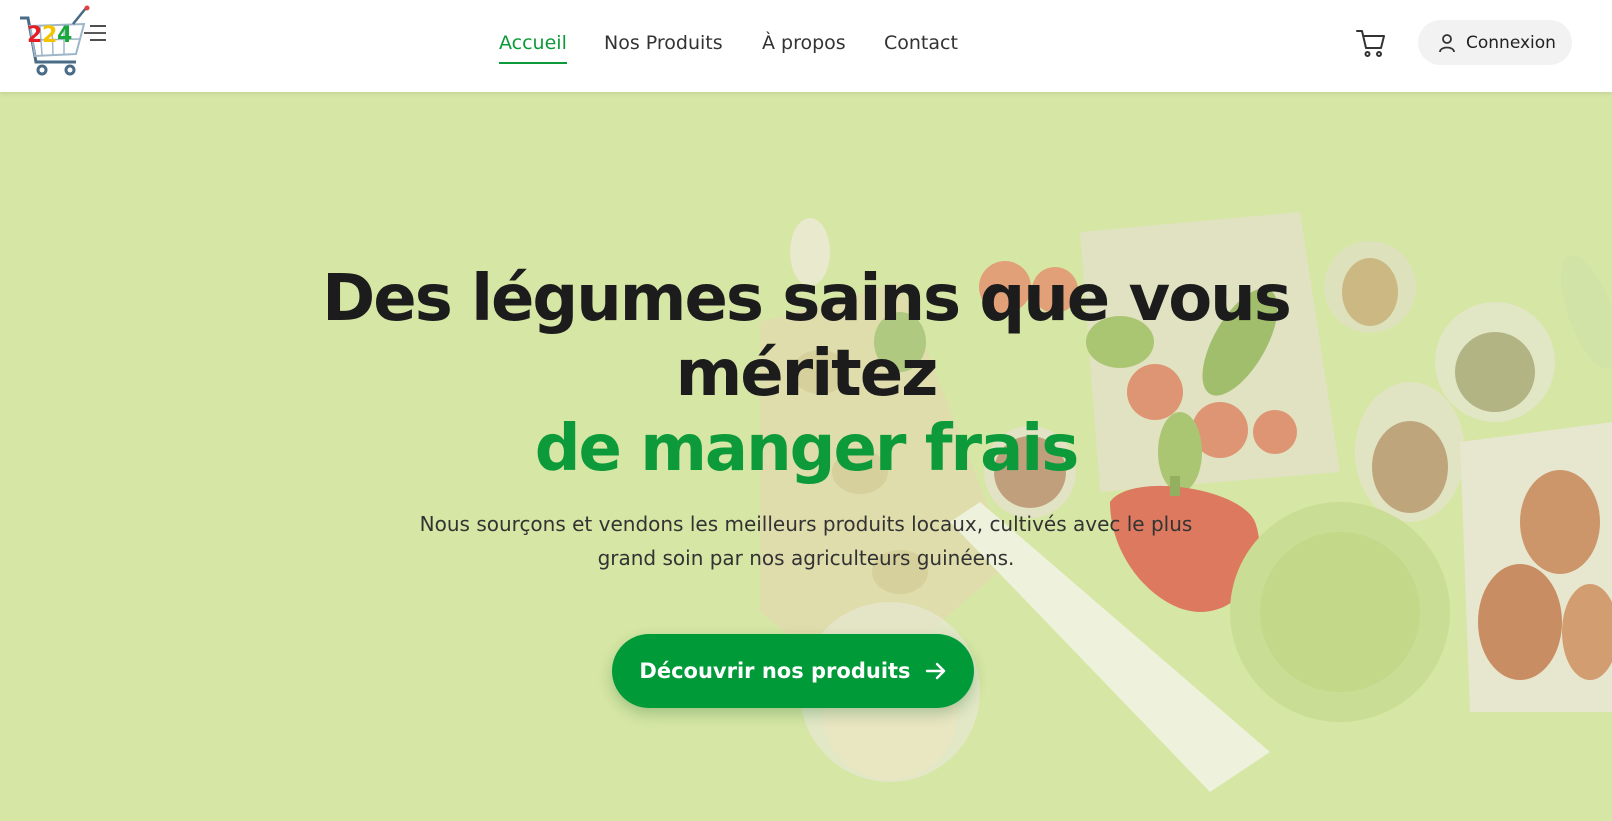 This screenshot has height=821, width=1612. What do you see at coordinates (533, 46) in the screenshot?
I see `nav-link-accueil: Accueil` at bounding box center [533, 46].